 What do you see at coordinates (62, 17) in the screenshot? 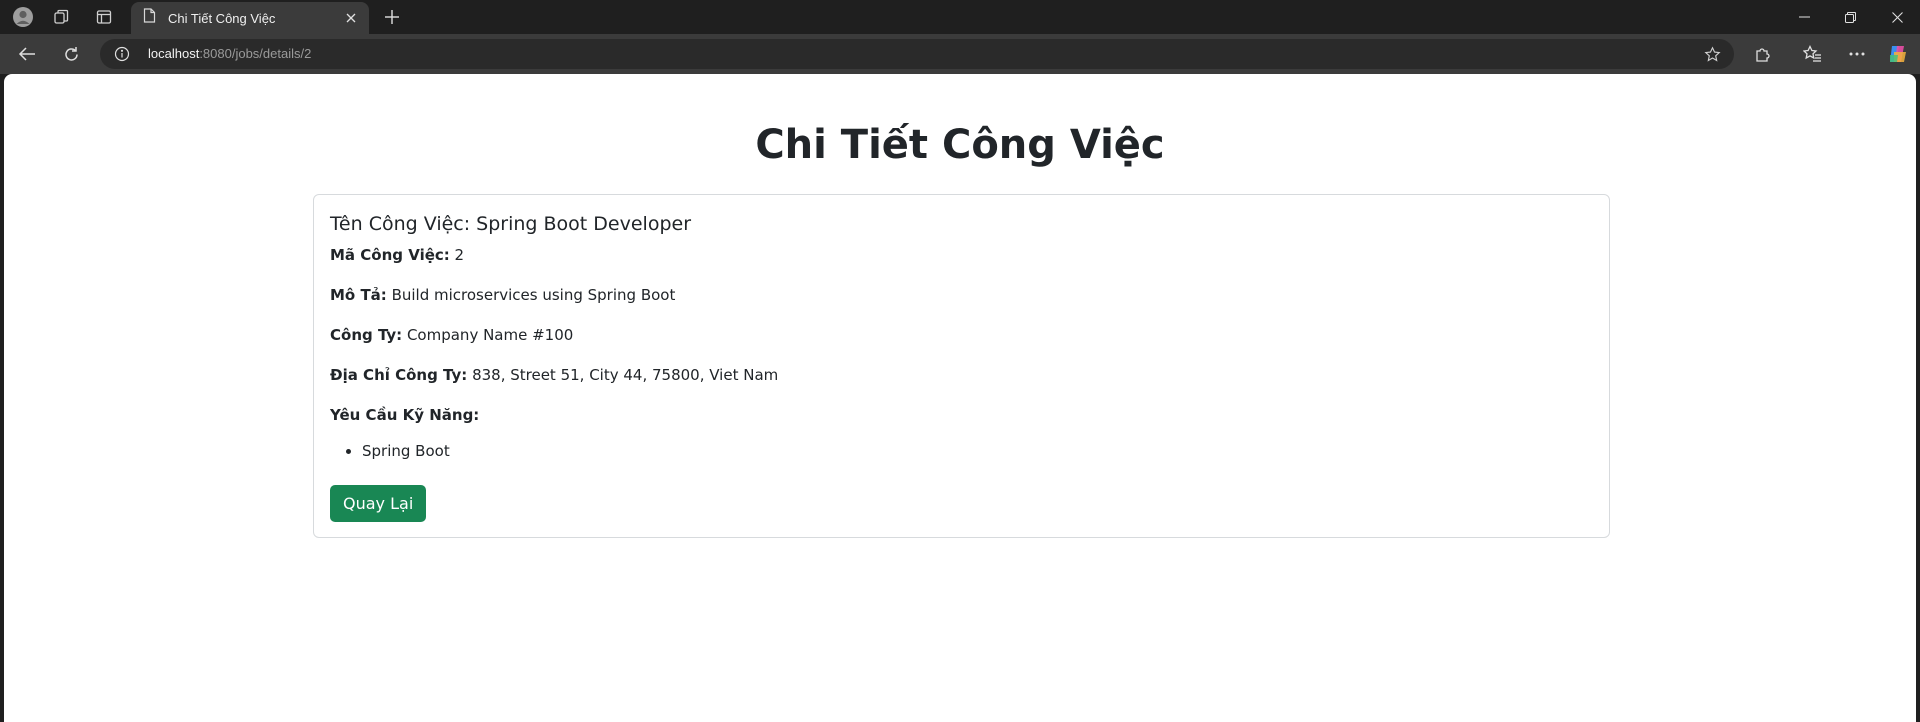
I see `workspaces-icon` at bounding box center [62, 17].